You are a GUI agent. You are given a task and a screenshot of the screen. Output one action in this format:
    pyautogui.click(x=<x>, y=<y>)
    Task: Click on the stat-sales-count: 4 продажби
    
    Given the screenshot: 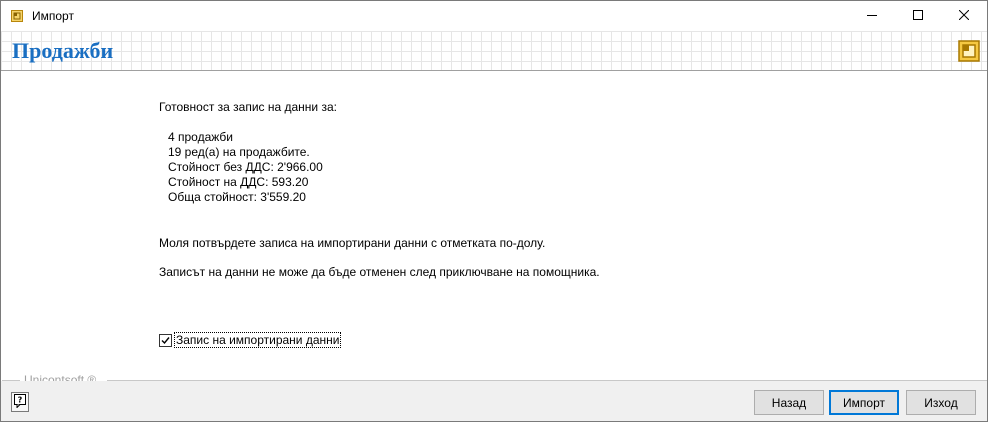 What is the action you would take?
    pyautogui.click(x=201, y=137)
    